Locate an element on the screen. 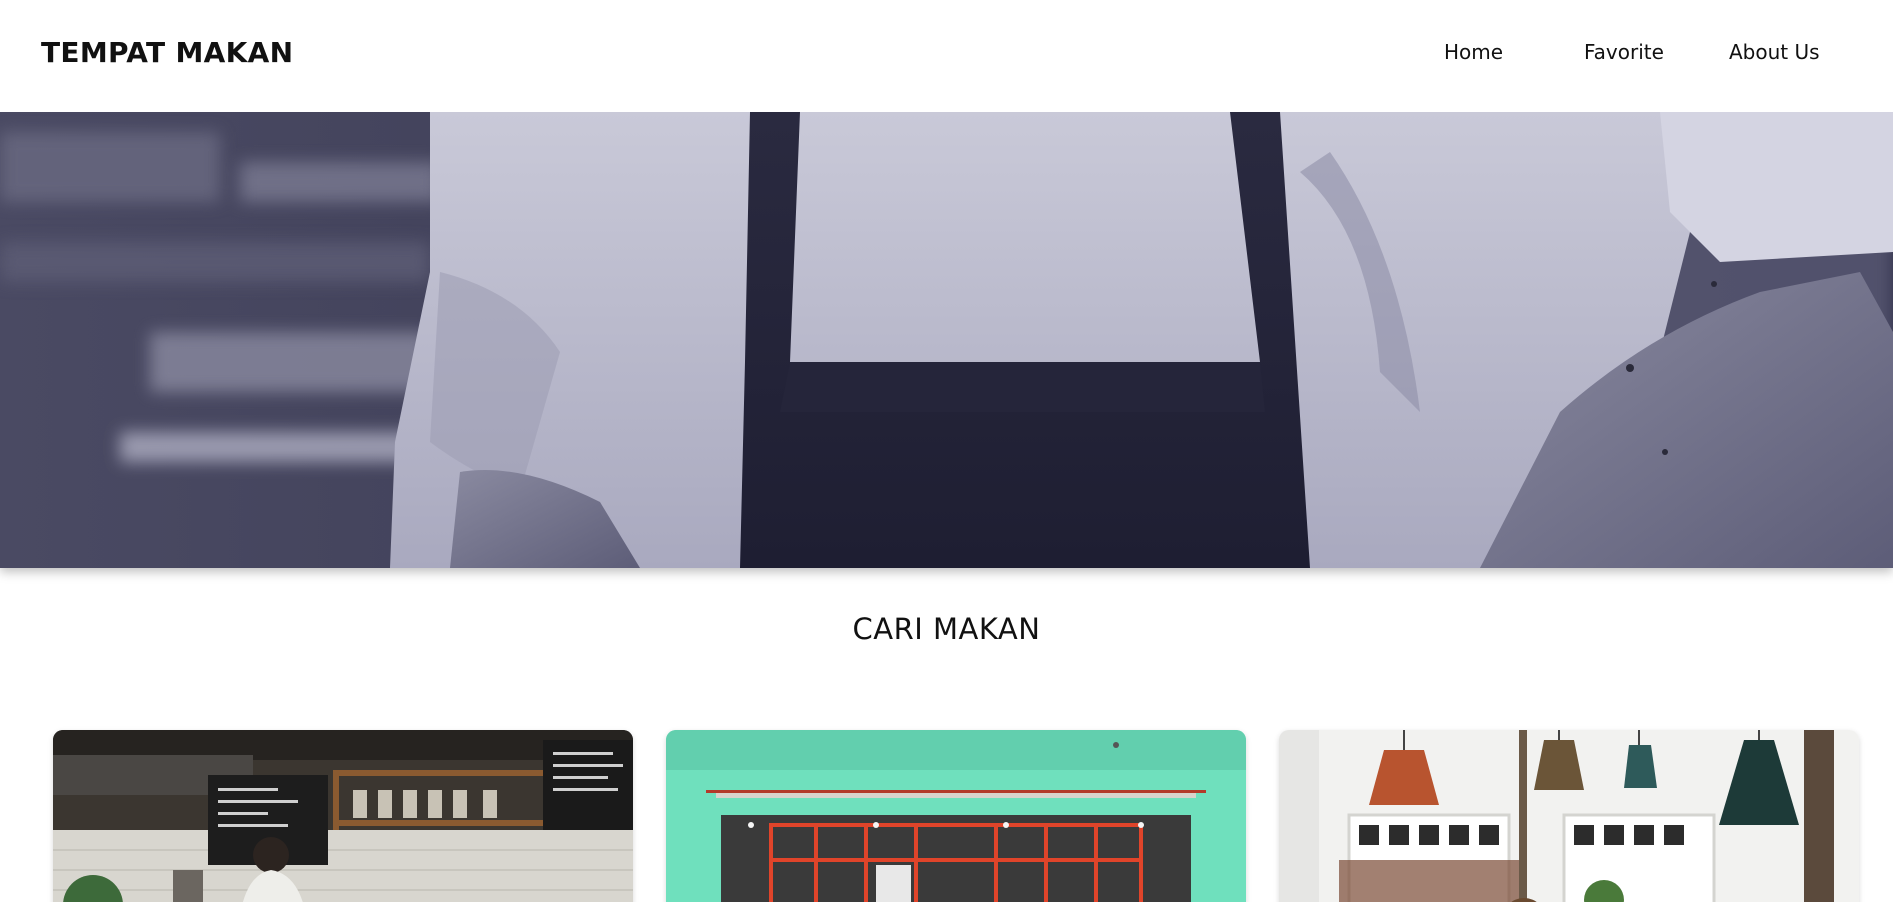  section-title: CARI MAKAN is located at coordinates (946, 629).